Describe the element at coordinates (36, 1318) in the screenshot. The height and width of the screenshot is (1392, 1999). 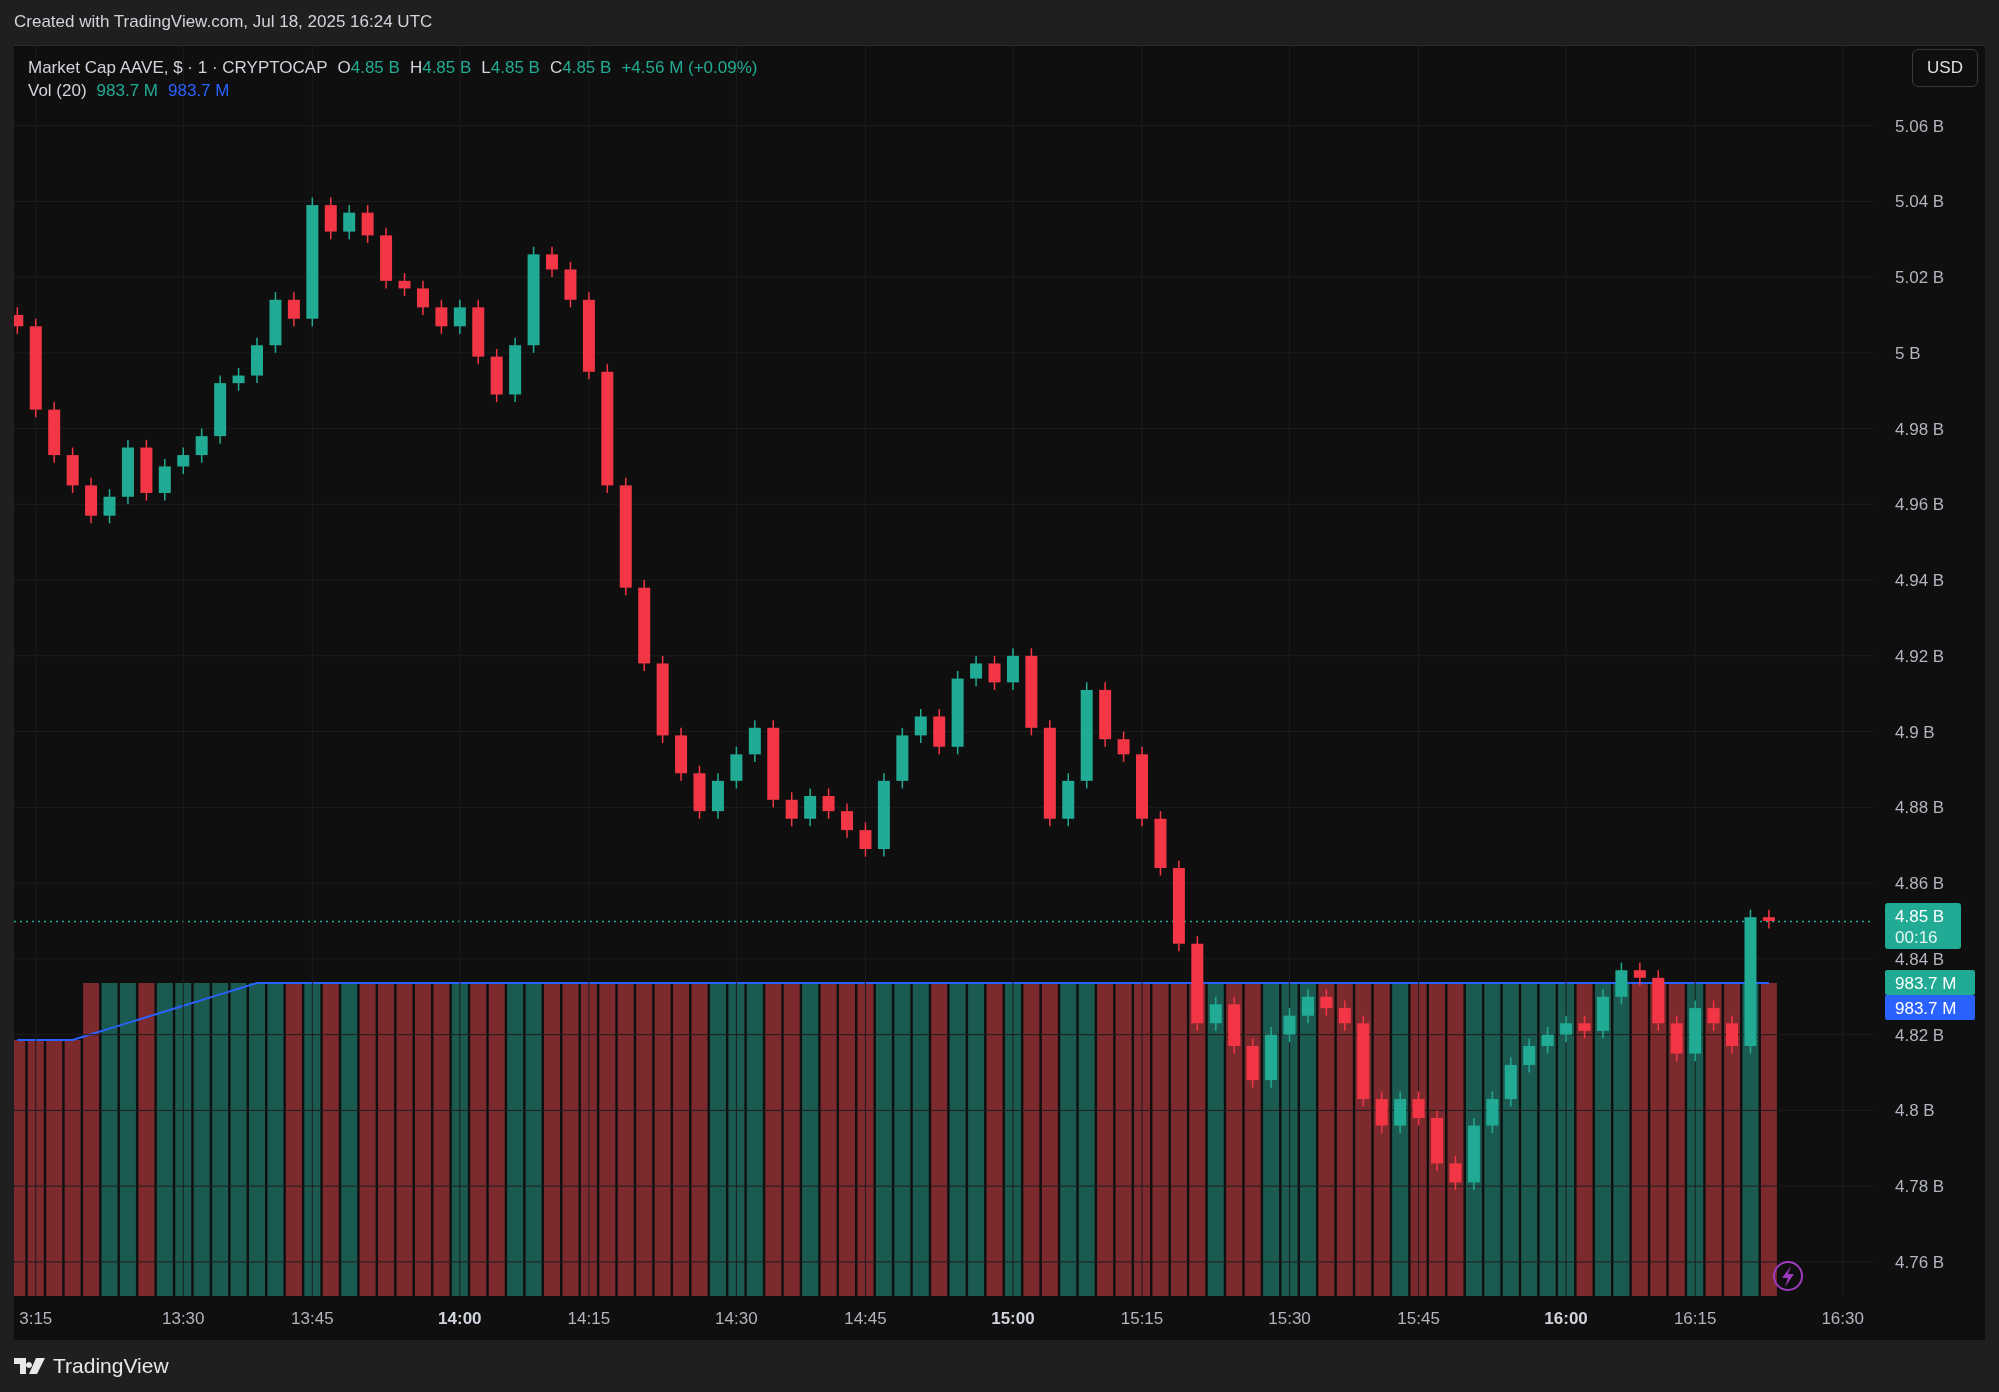
I see `time-axis-label: 3:15` at that location.